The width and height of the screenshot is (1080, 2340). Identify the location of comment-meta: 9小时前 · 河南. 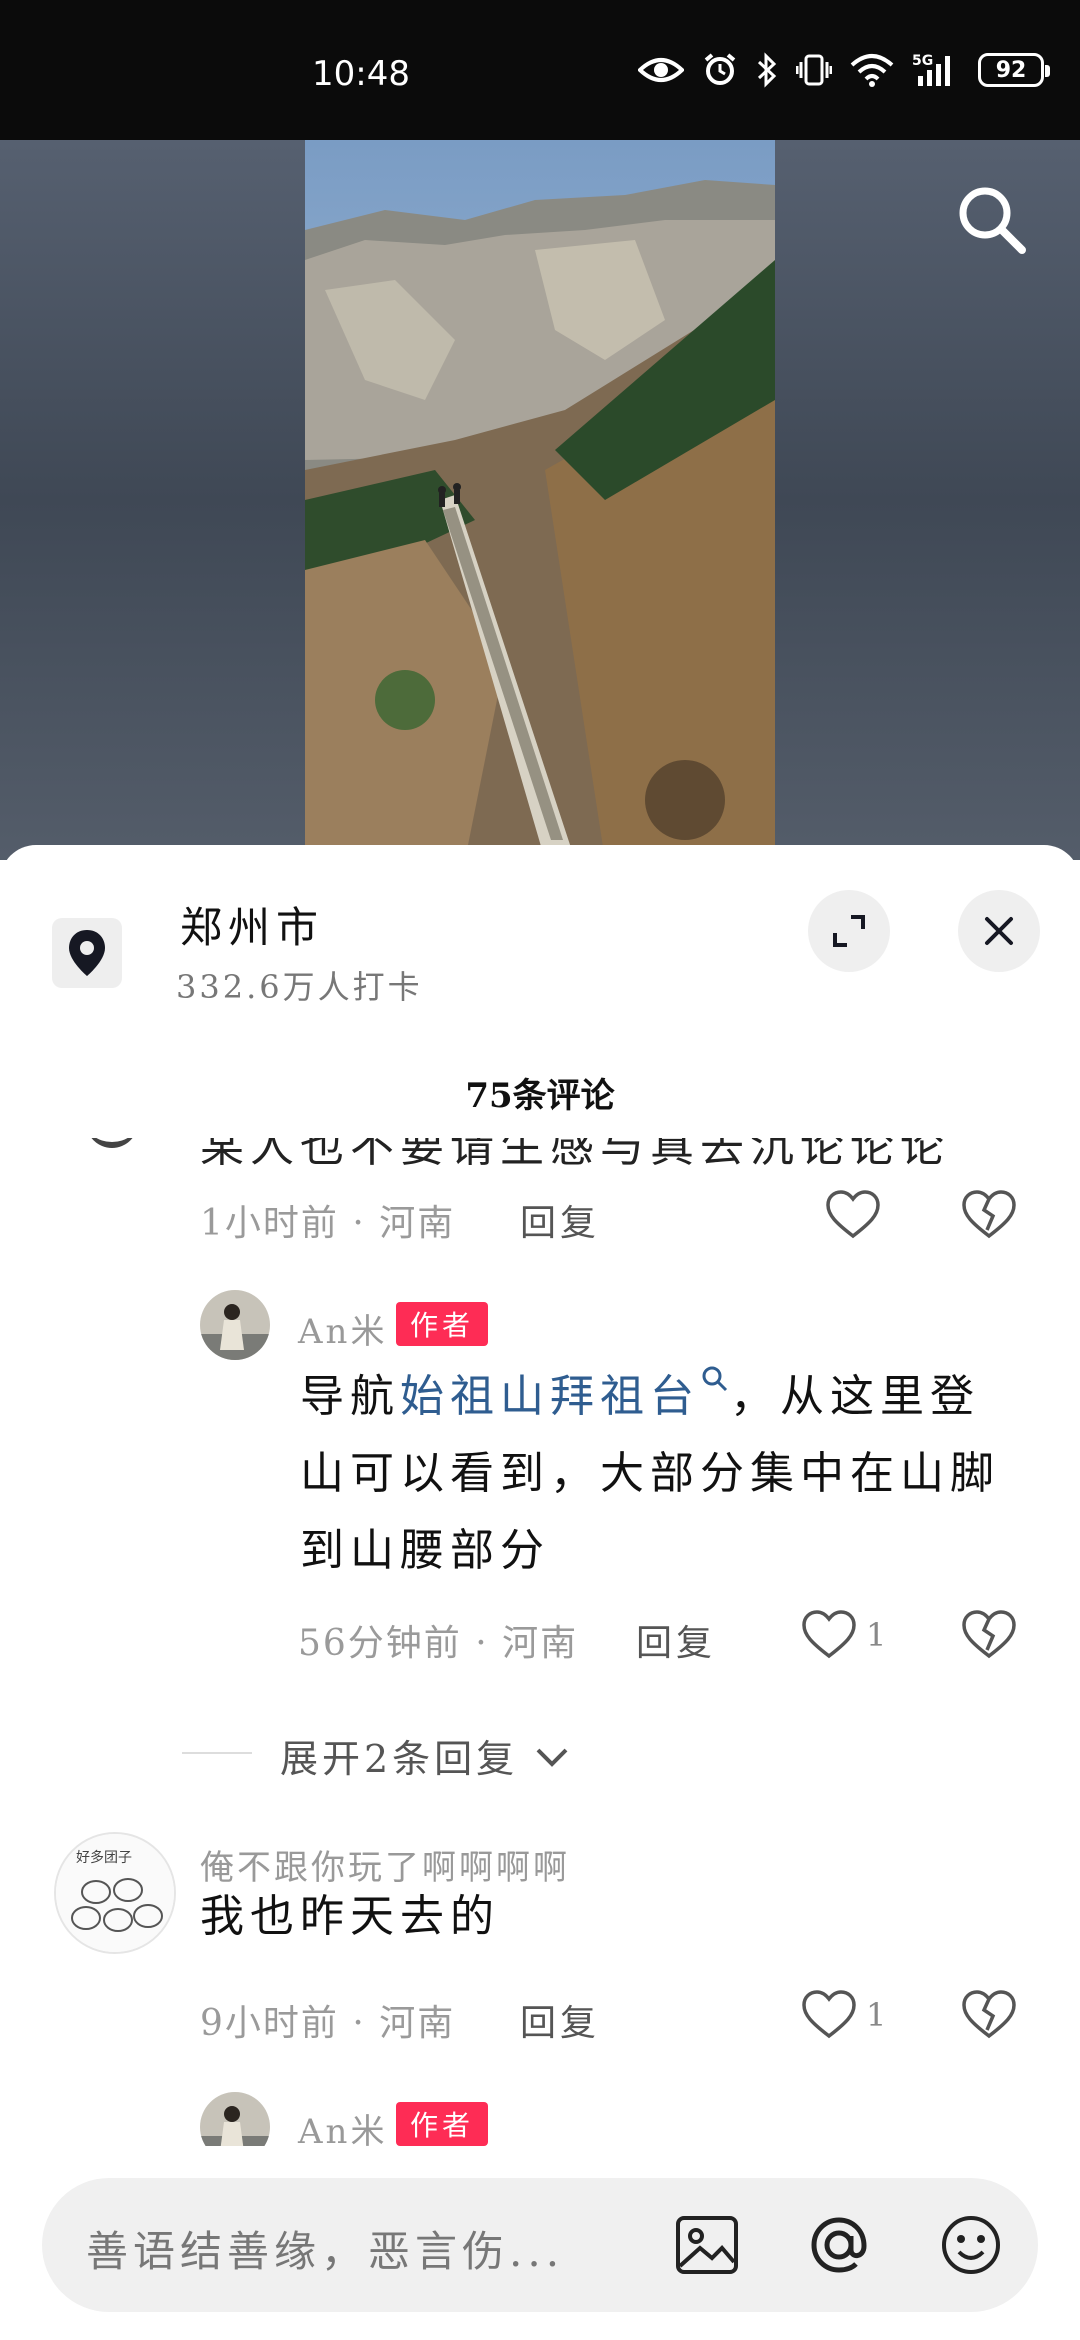
(328, 2023).